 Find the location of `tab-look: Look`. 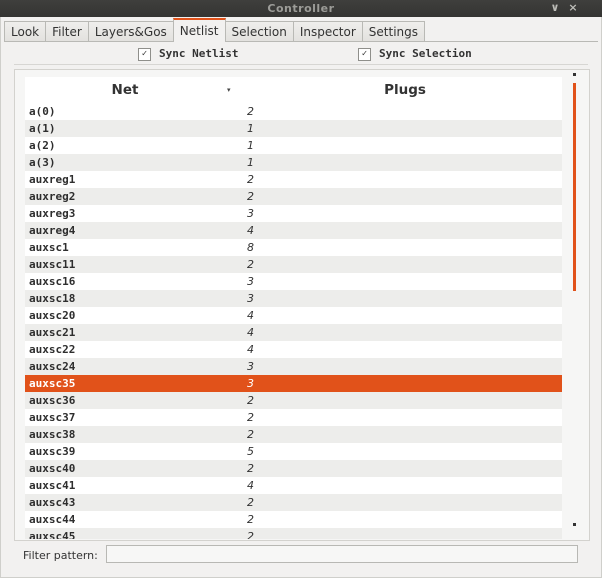

tab-look: Look is located at coordinates (25, 31).